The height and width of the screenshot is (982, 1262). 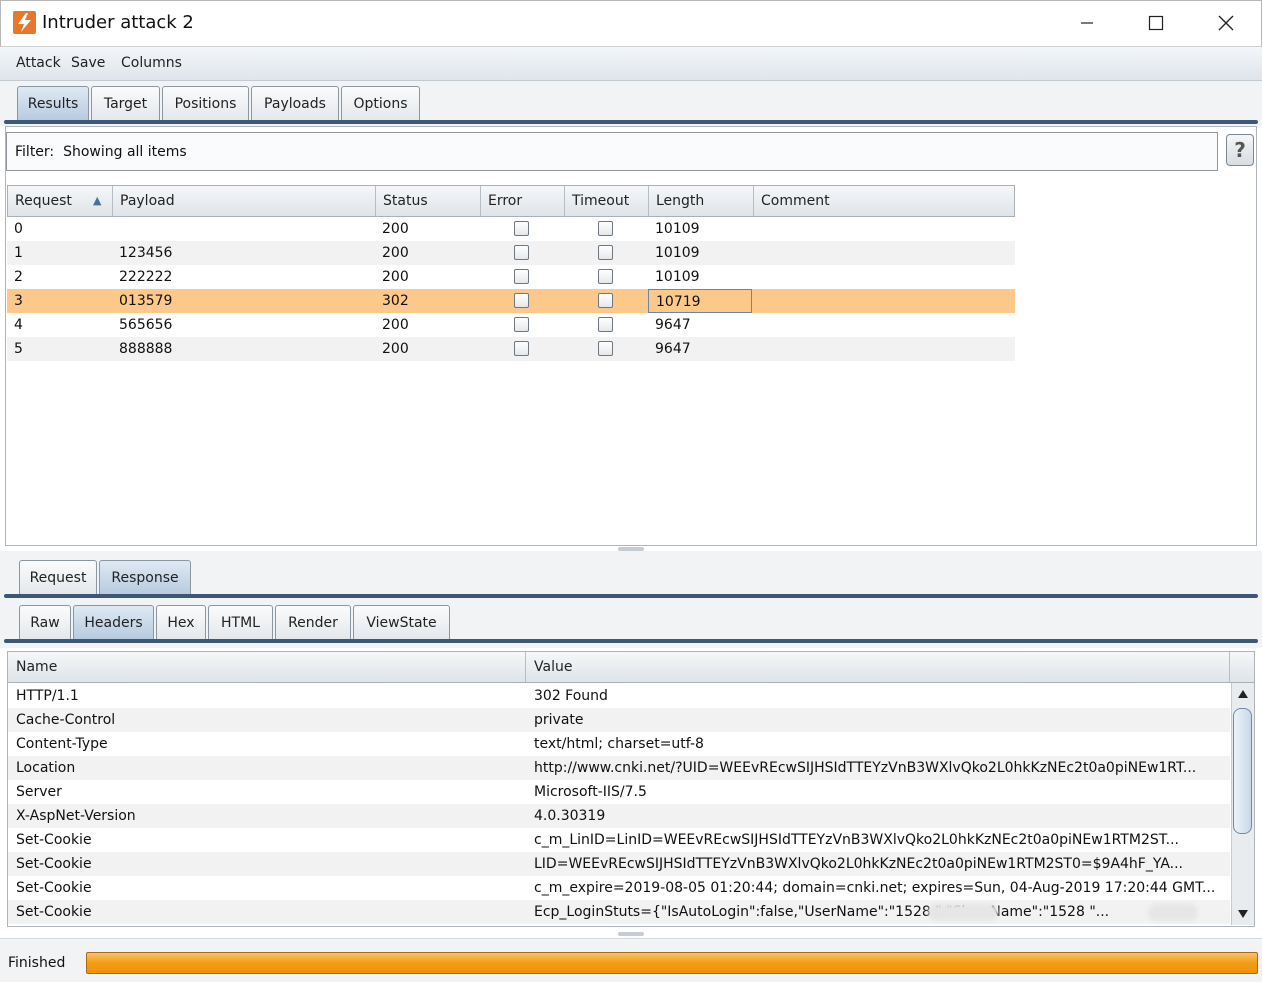 I want to click on arrow-down-icon, so click(x=1242, y=914).